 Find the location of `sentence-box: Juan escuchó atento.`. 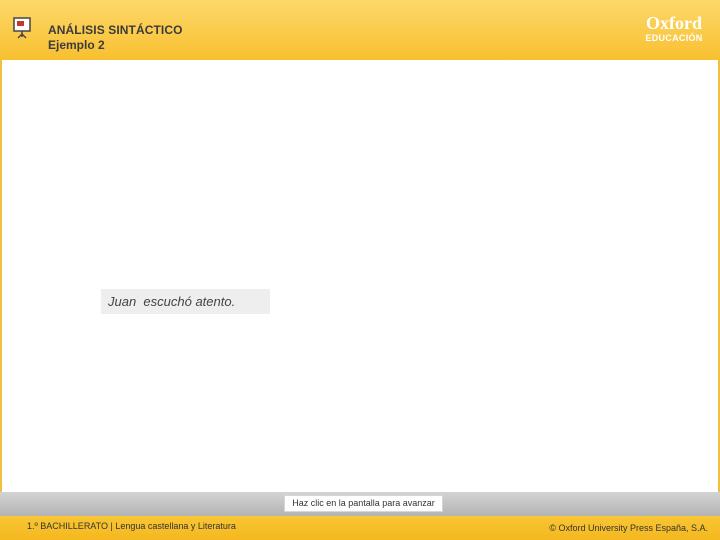

sentence-box: Juan escuchó atento. is located at coordinates (185, 301).